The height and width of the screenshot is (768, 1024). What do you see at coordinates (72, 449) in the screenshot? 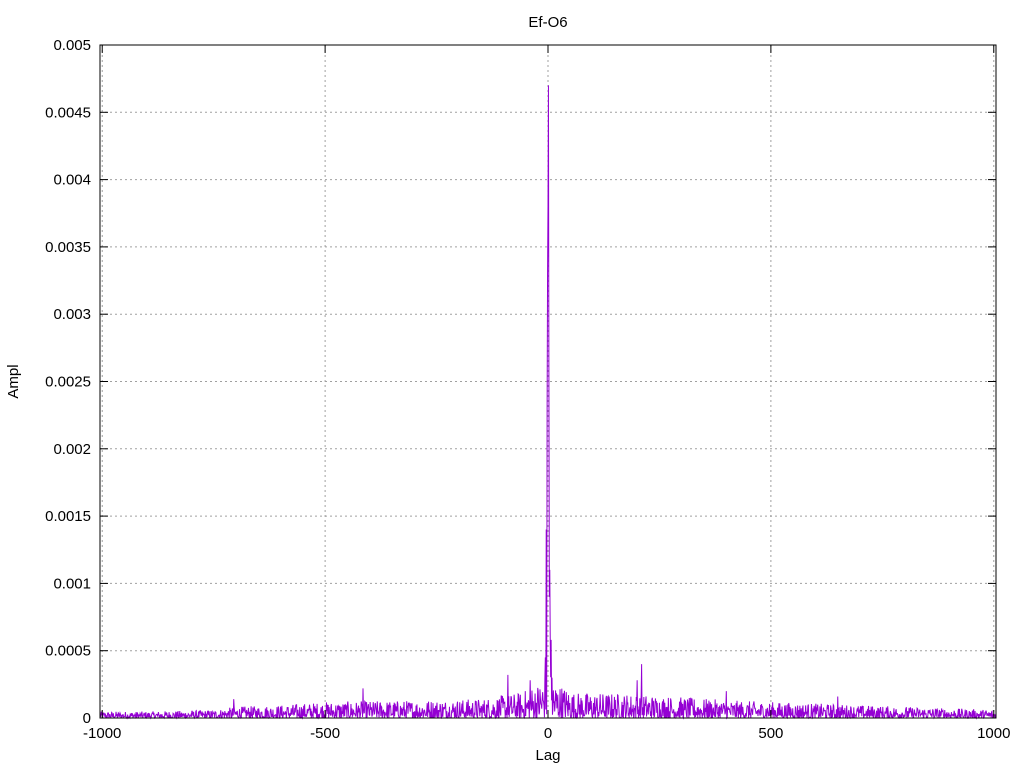
I see `y-tick-label: 0.002` at bounding box center [72, 449].